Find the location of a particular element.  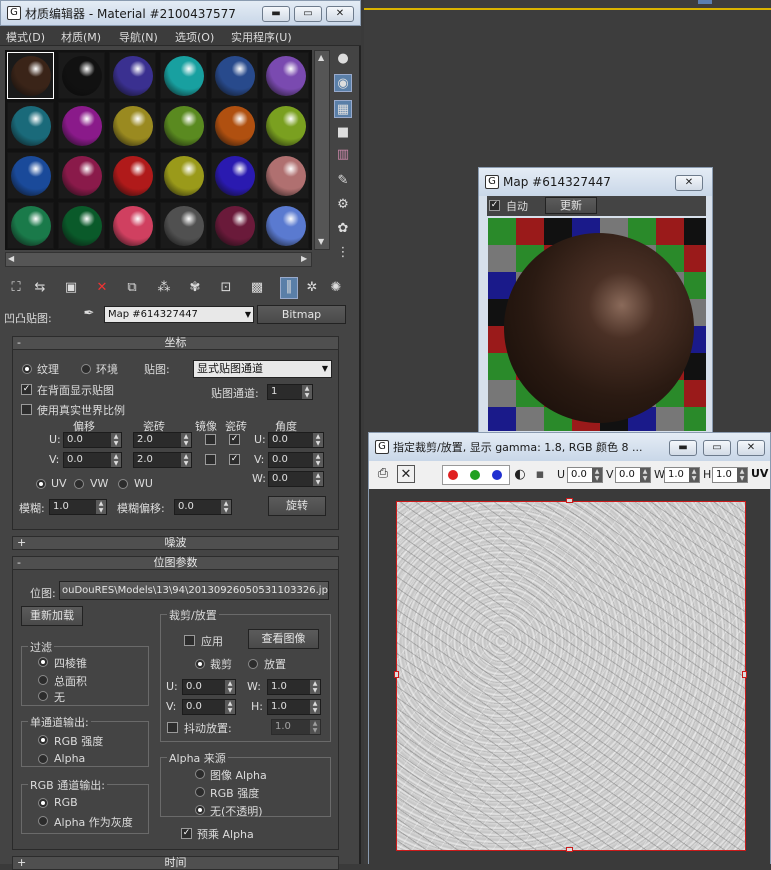

uv-radio is located at coordinates (41, 484).